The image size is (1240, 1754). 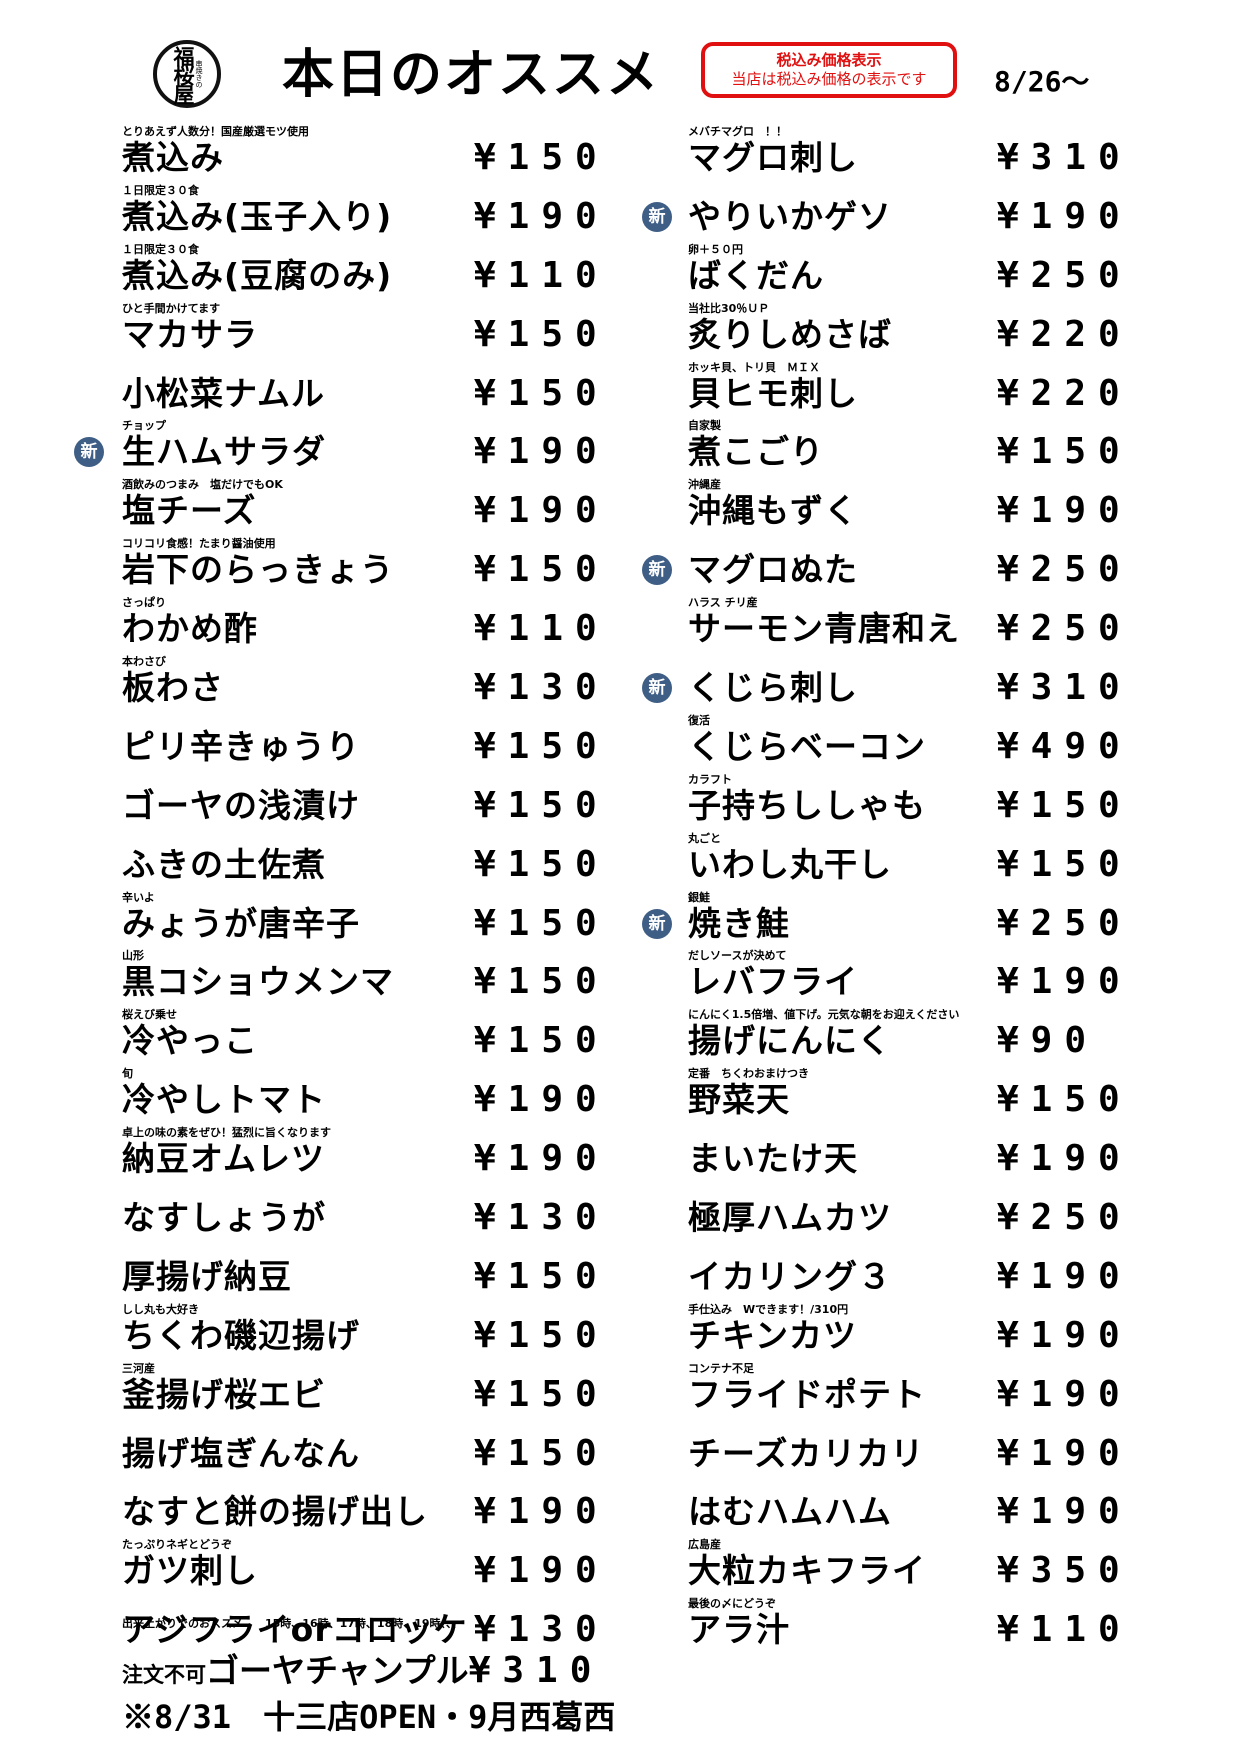 I want to click on menu-item-price: ¥130, so click(x=541, y=688).